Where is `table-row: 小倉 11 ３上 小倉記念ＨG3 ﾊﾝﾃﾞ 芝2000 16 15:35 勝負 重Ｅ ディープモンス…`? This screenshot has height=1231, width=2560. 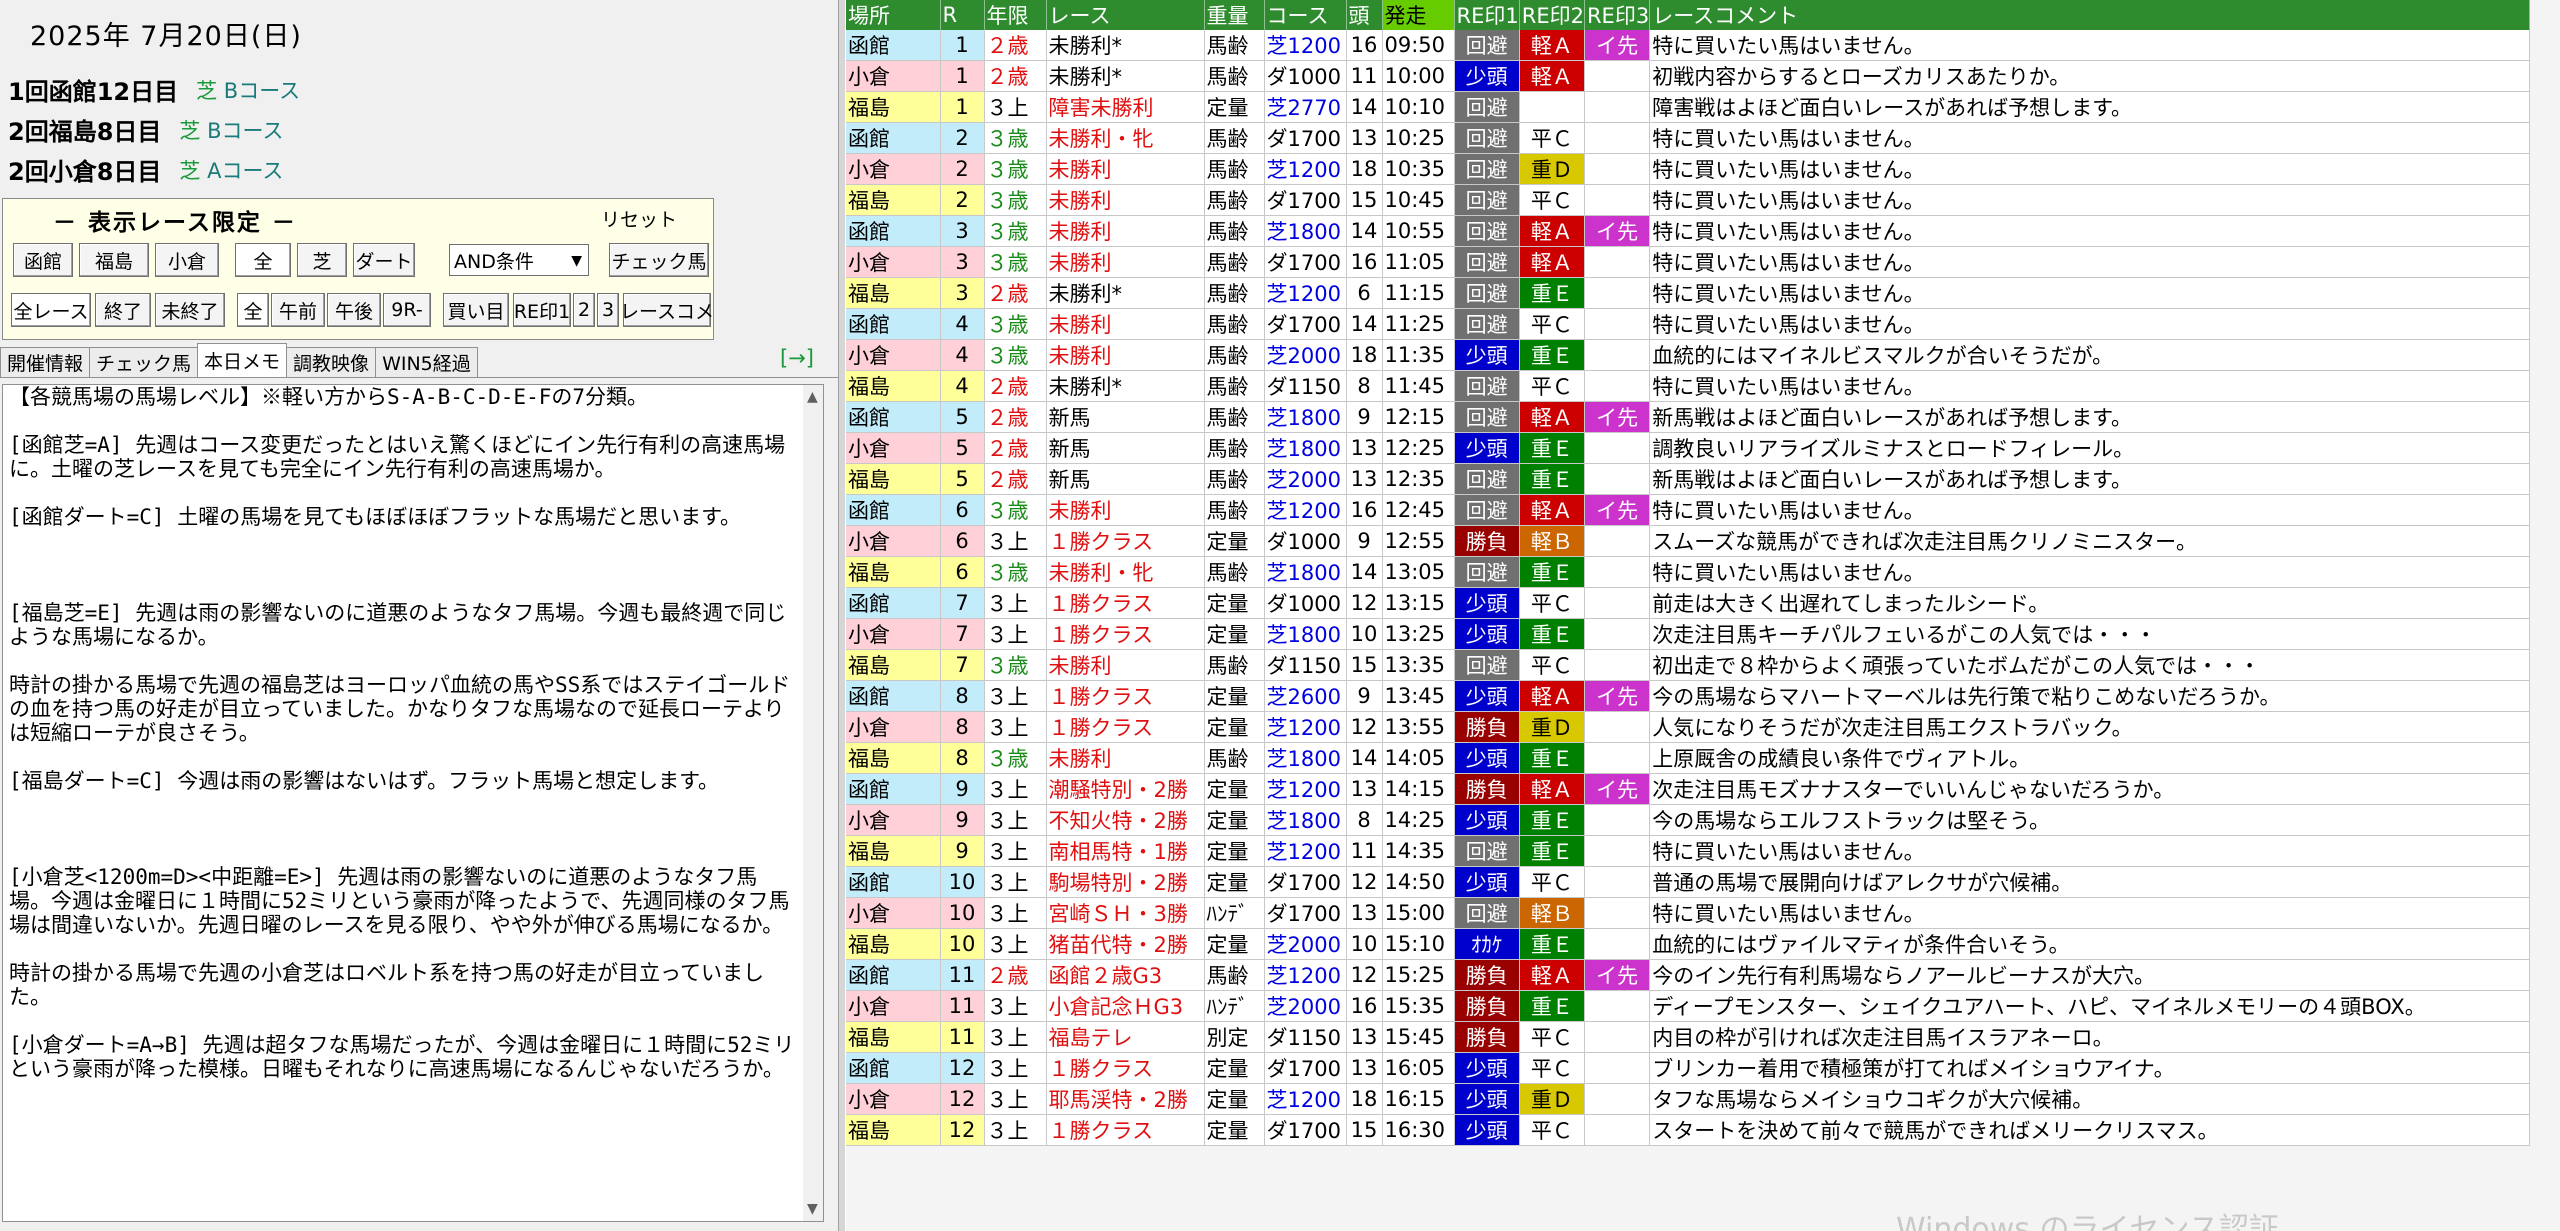
table-row: 小倉 11 ３上 小倉記念ＨG3 ﾊﾝﾃﾞ 芝2000 16 15:35 勝負 重Ｅ ディープモンス… is located at coordinates (1688, 1006).